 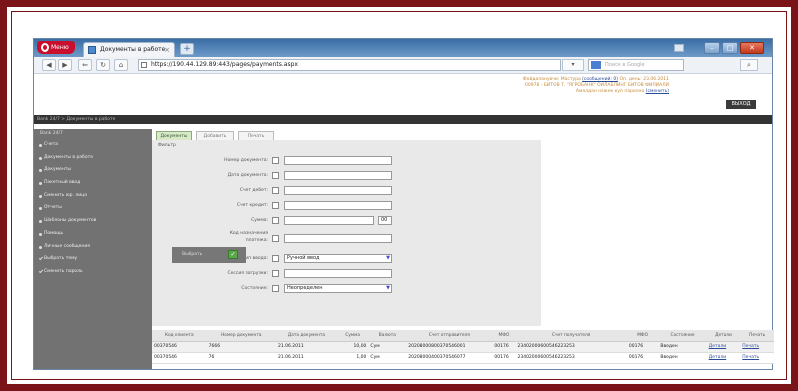 I want to click on col-doc-number: Номер документа, so click(x=241, y=336).